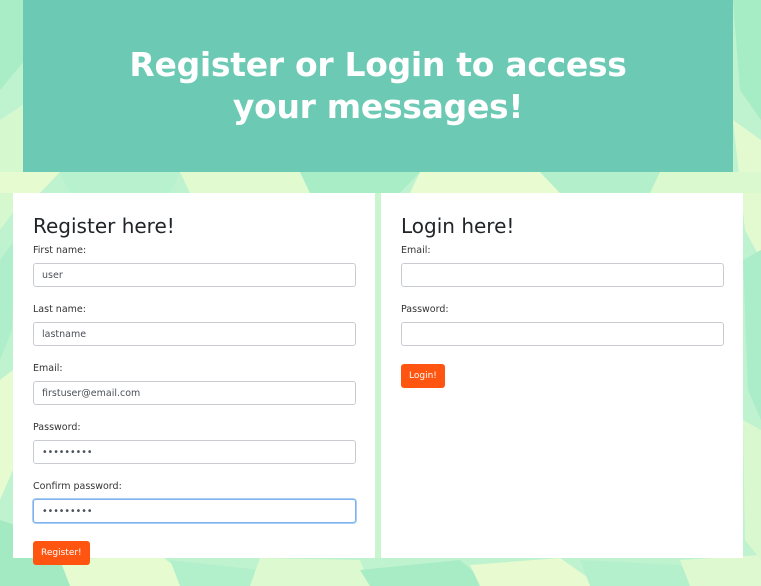 Image resolution: width=761 pixels, height=586 pixels. What do you see at coordinates (104, 226) in the screenshot?
I see `register-heading: Register here!` at bounding box center [104, 226].